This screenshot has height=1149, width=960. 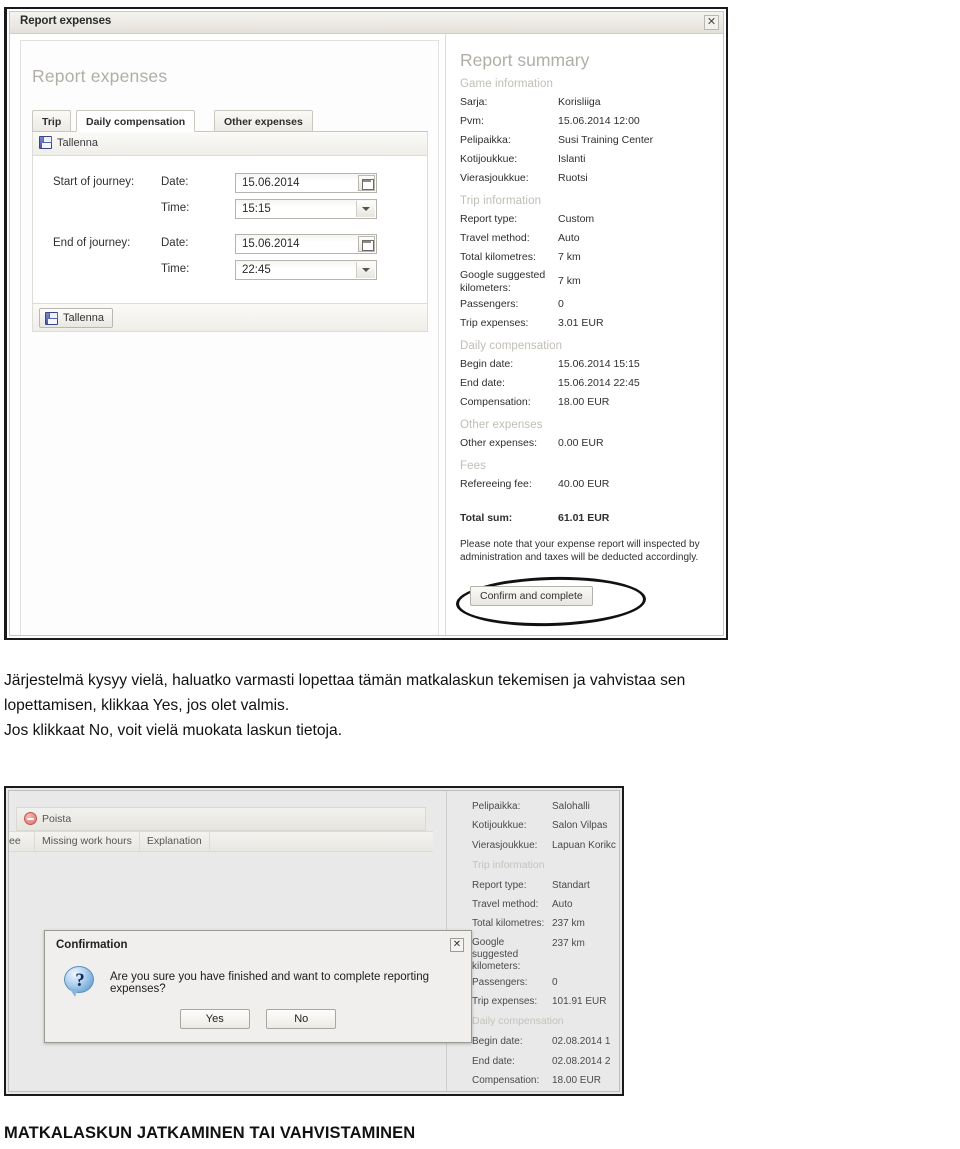 I want to click on summary-row: Report type: Standart, so click(x=545, y=885).